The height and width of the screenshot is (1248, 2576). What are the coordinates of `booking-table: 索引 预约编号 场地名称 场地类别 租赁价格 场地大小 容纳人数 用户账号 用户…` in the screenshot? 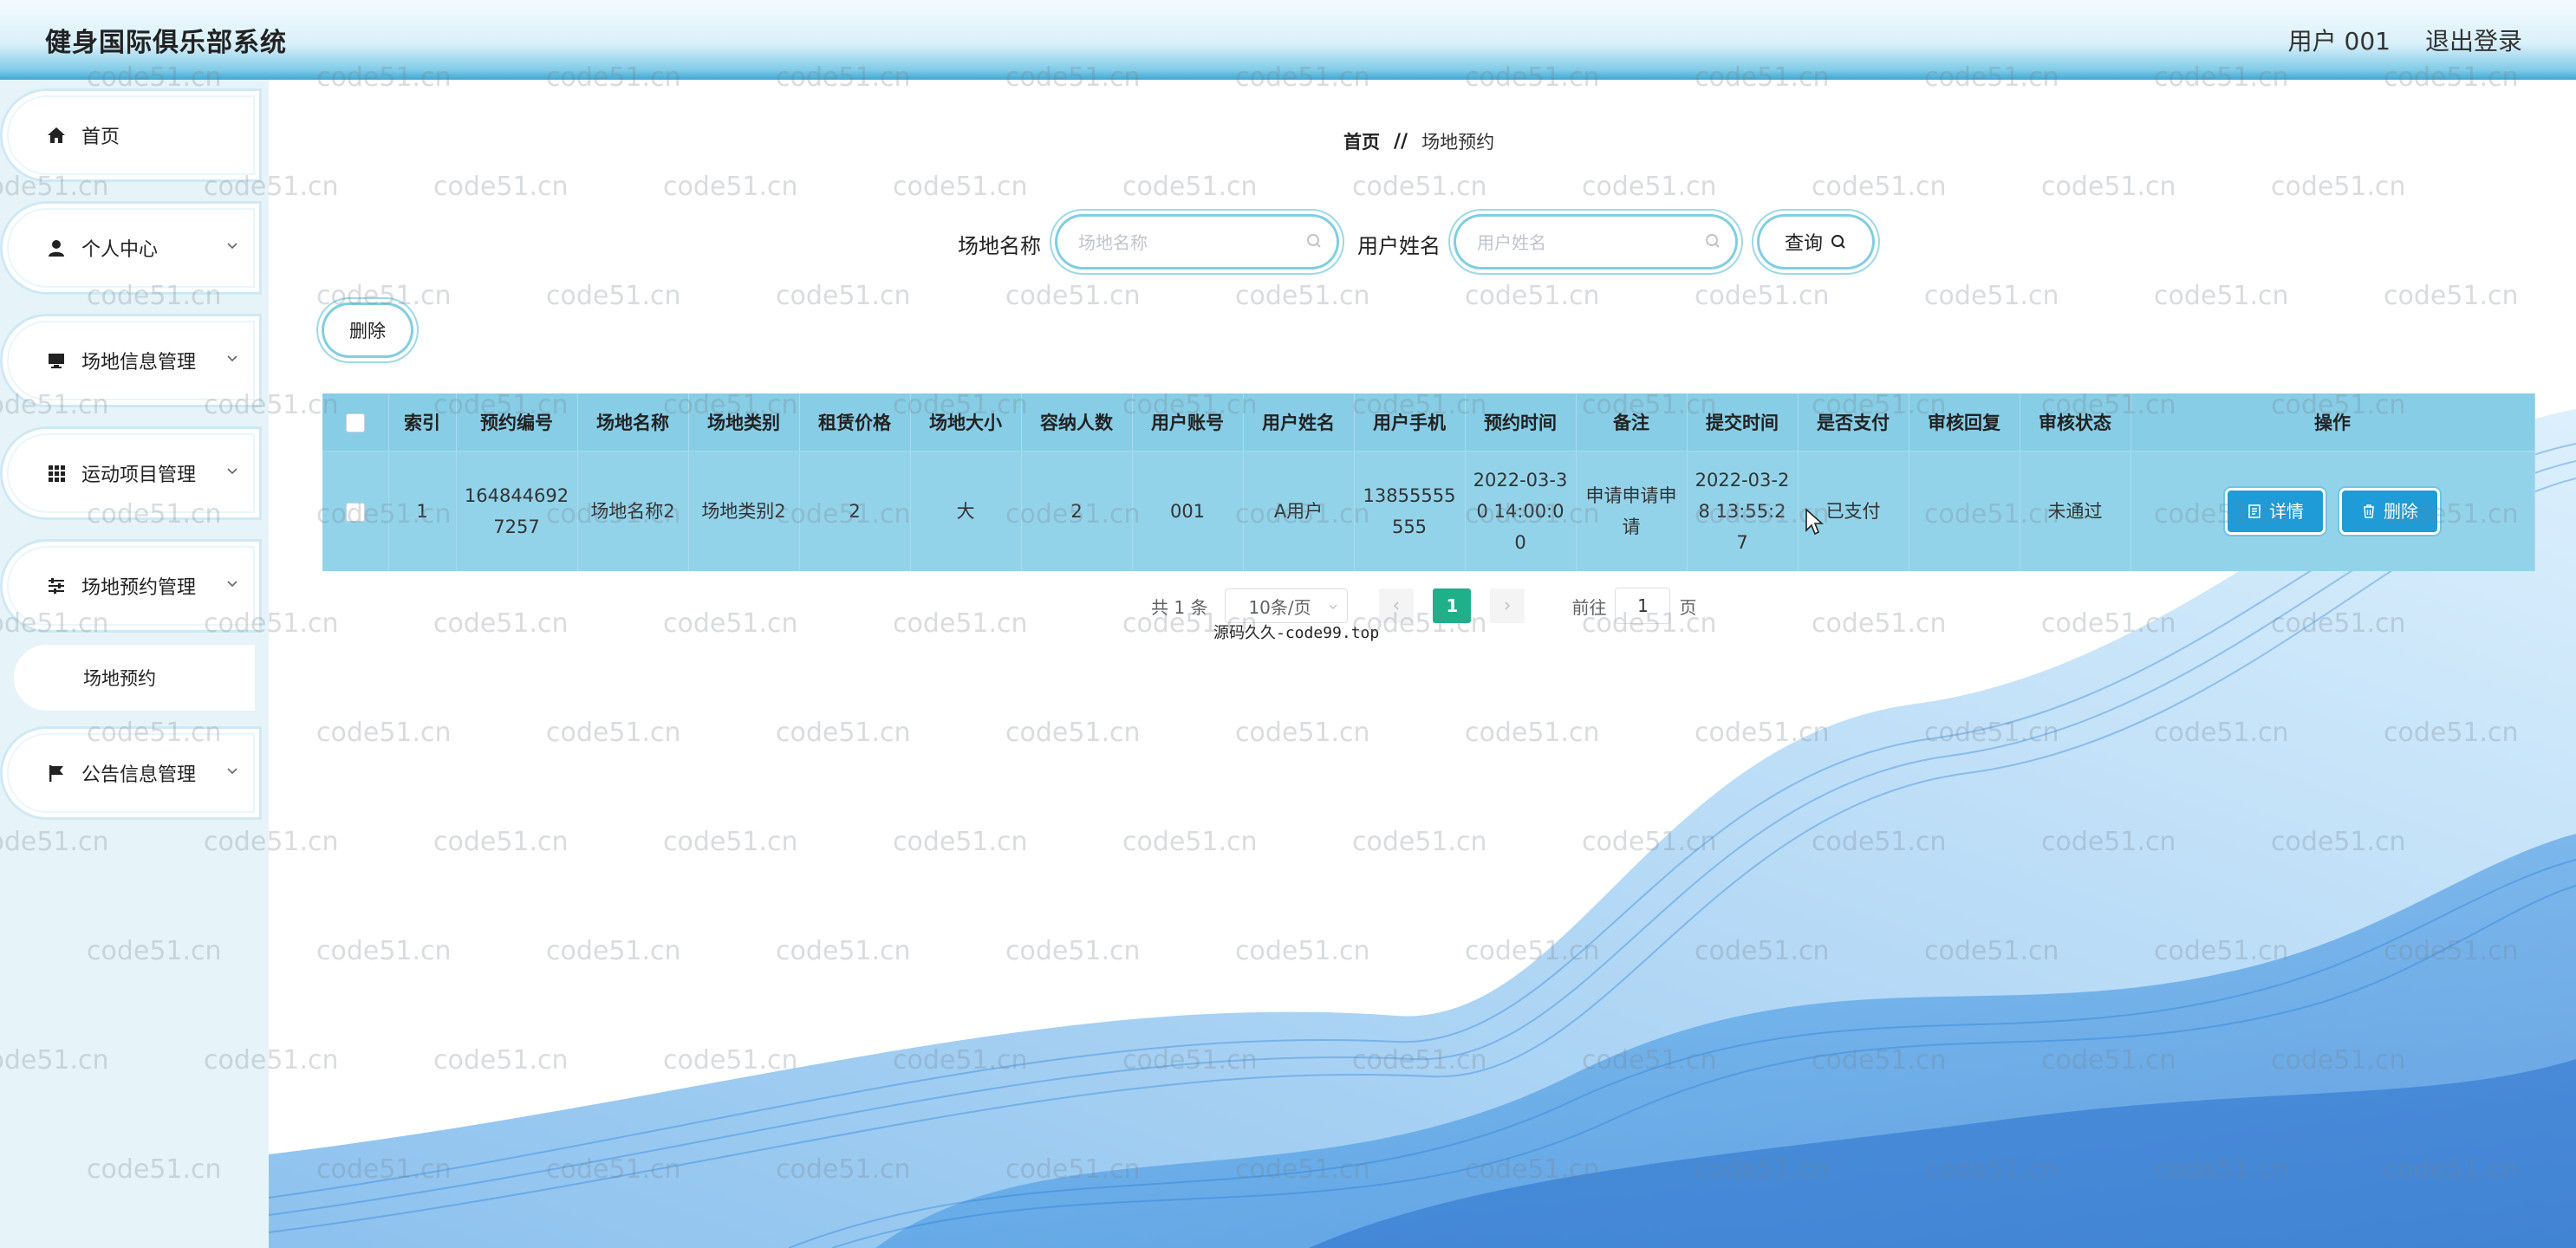 It's located at (1428, 482).